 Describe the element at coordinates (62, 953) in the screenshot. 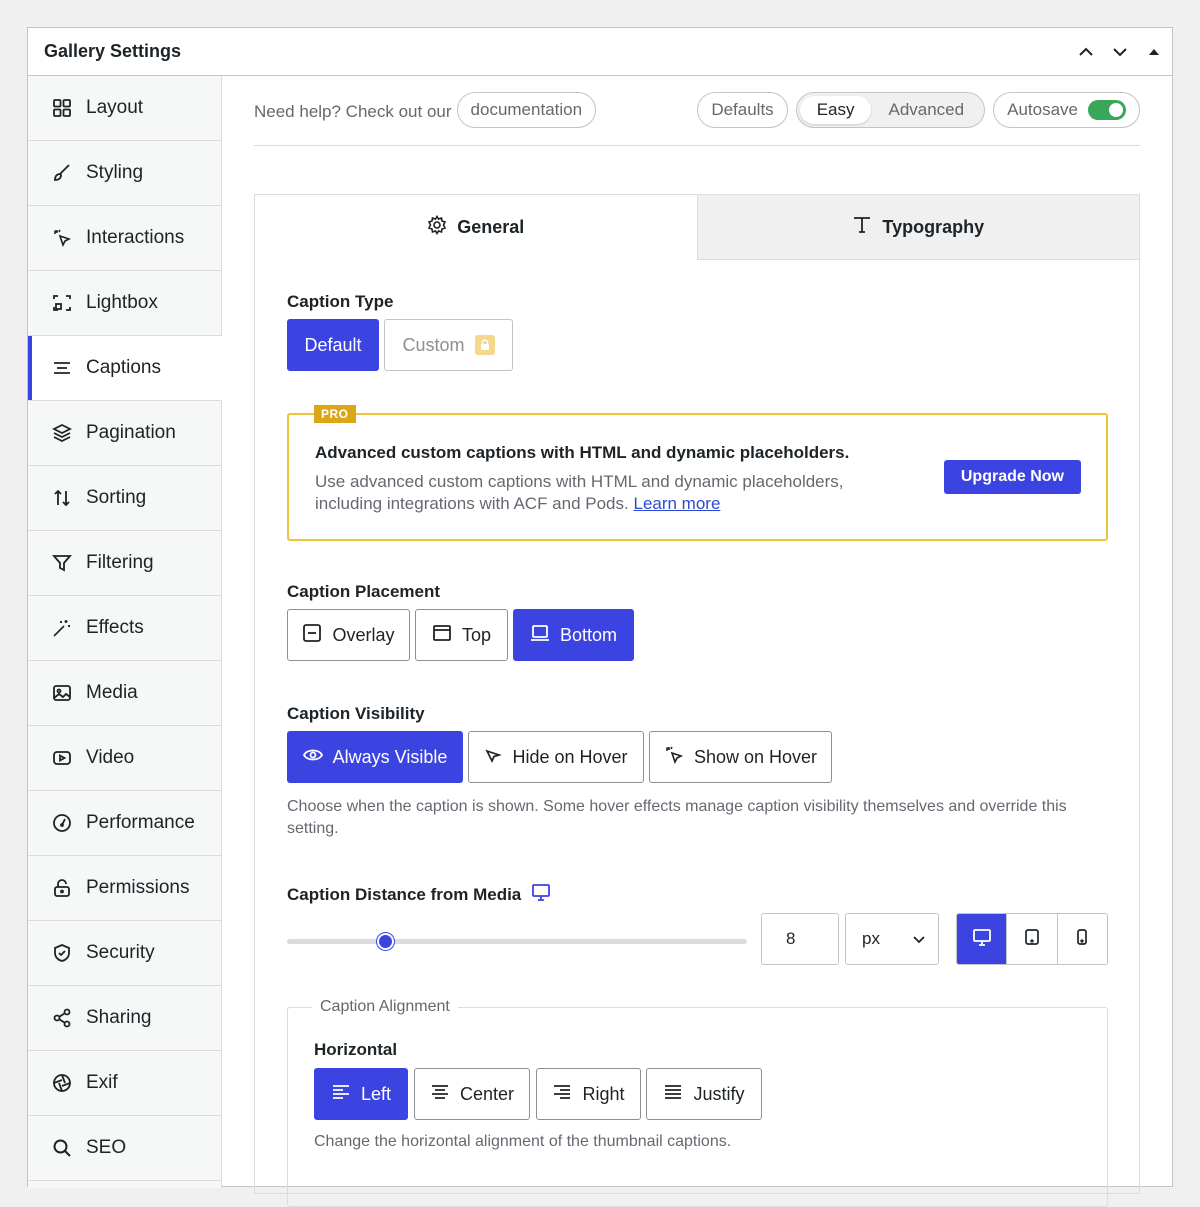

I see `shield-icon` at that location.